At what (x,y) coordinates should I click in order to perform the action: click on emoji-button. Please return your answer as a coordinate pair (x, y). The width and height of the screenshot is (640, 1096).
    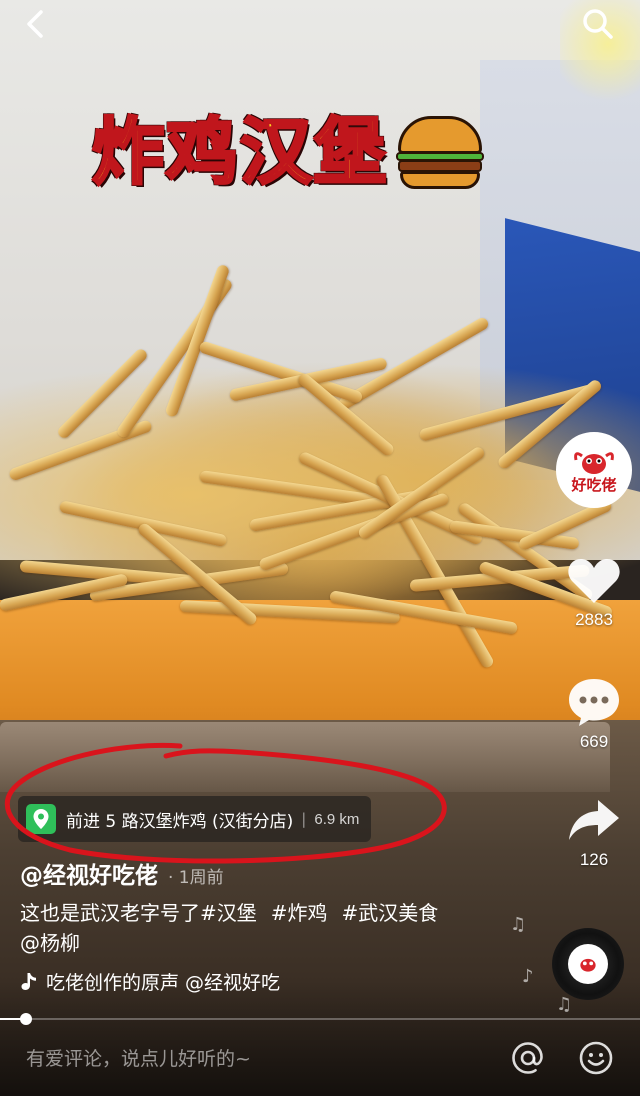
    Looking at the image, I should click on (596, 1058).